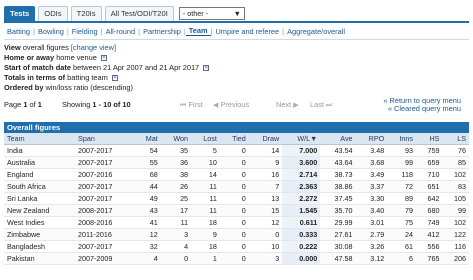 The width and height of the screenshot is (473, 280). Describe the element at coordinates (234, 139) in the screenshot. I see `col-tied: Tied` at that location.